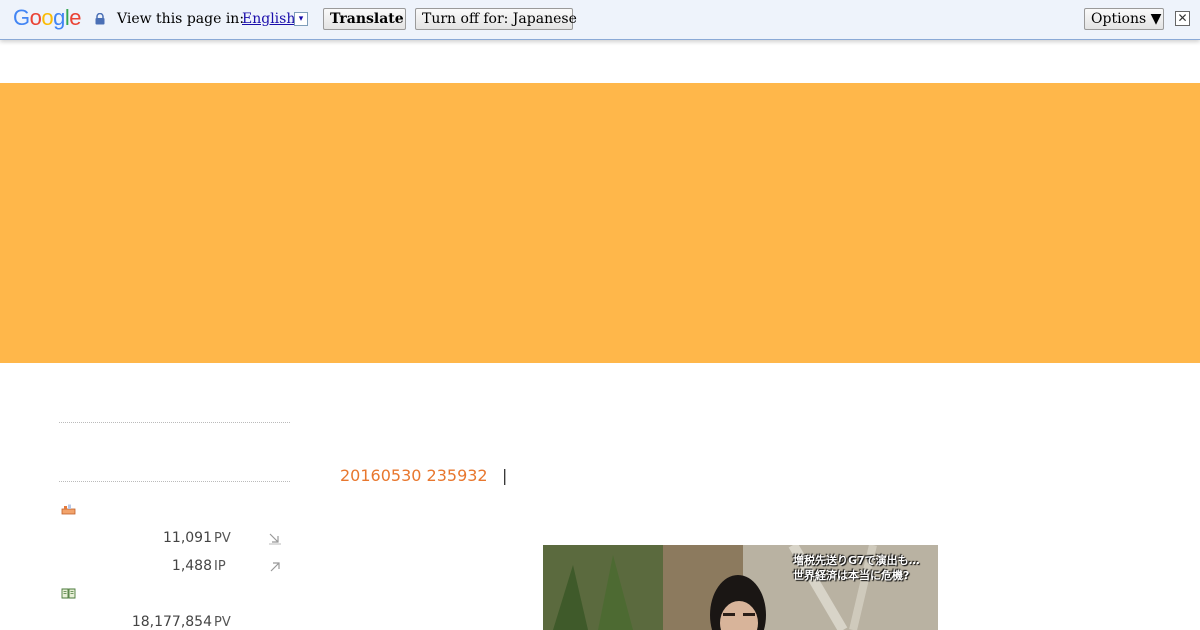  I want to click on today-pv-value: 11,091, so click(187, 538).